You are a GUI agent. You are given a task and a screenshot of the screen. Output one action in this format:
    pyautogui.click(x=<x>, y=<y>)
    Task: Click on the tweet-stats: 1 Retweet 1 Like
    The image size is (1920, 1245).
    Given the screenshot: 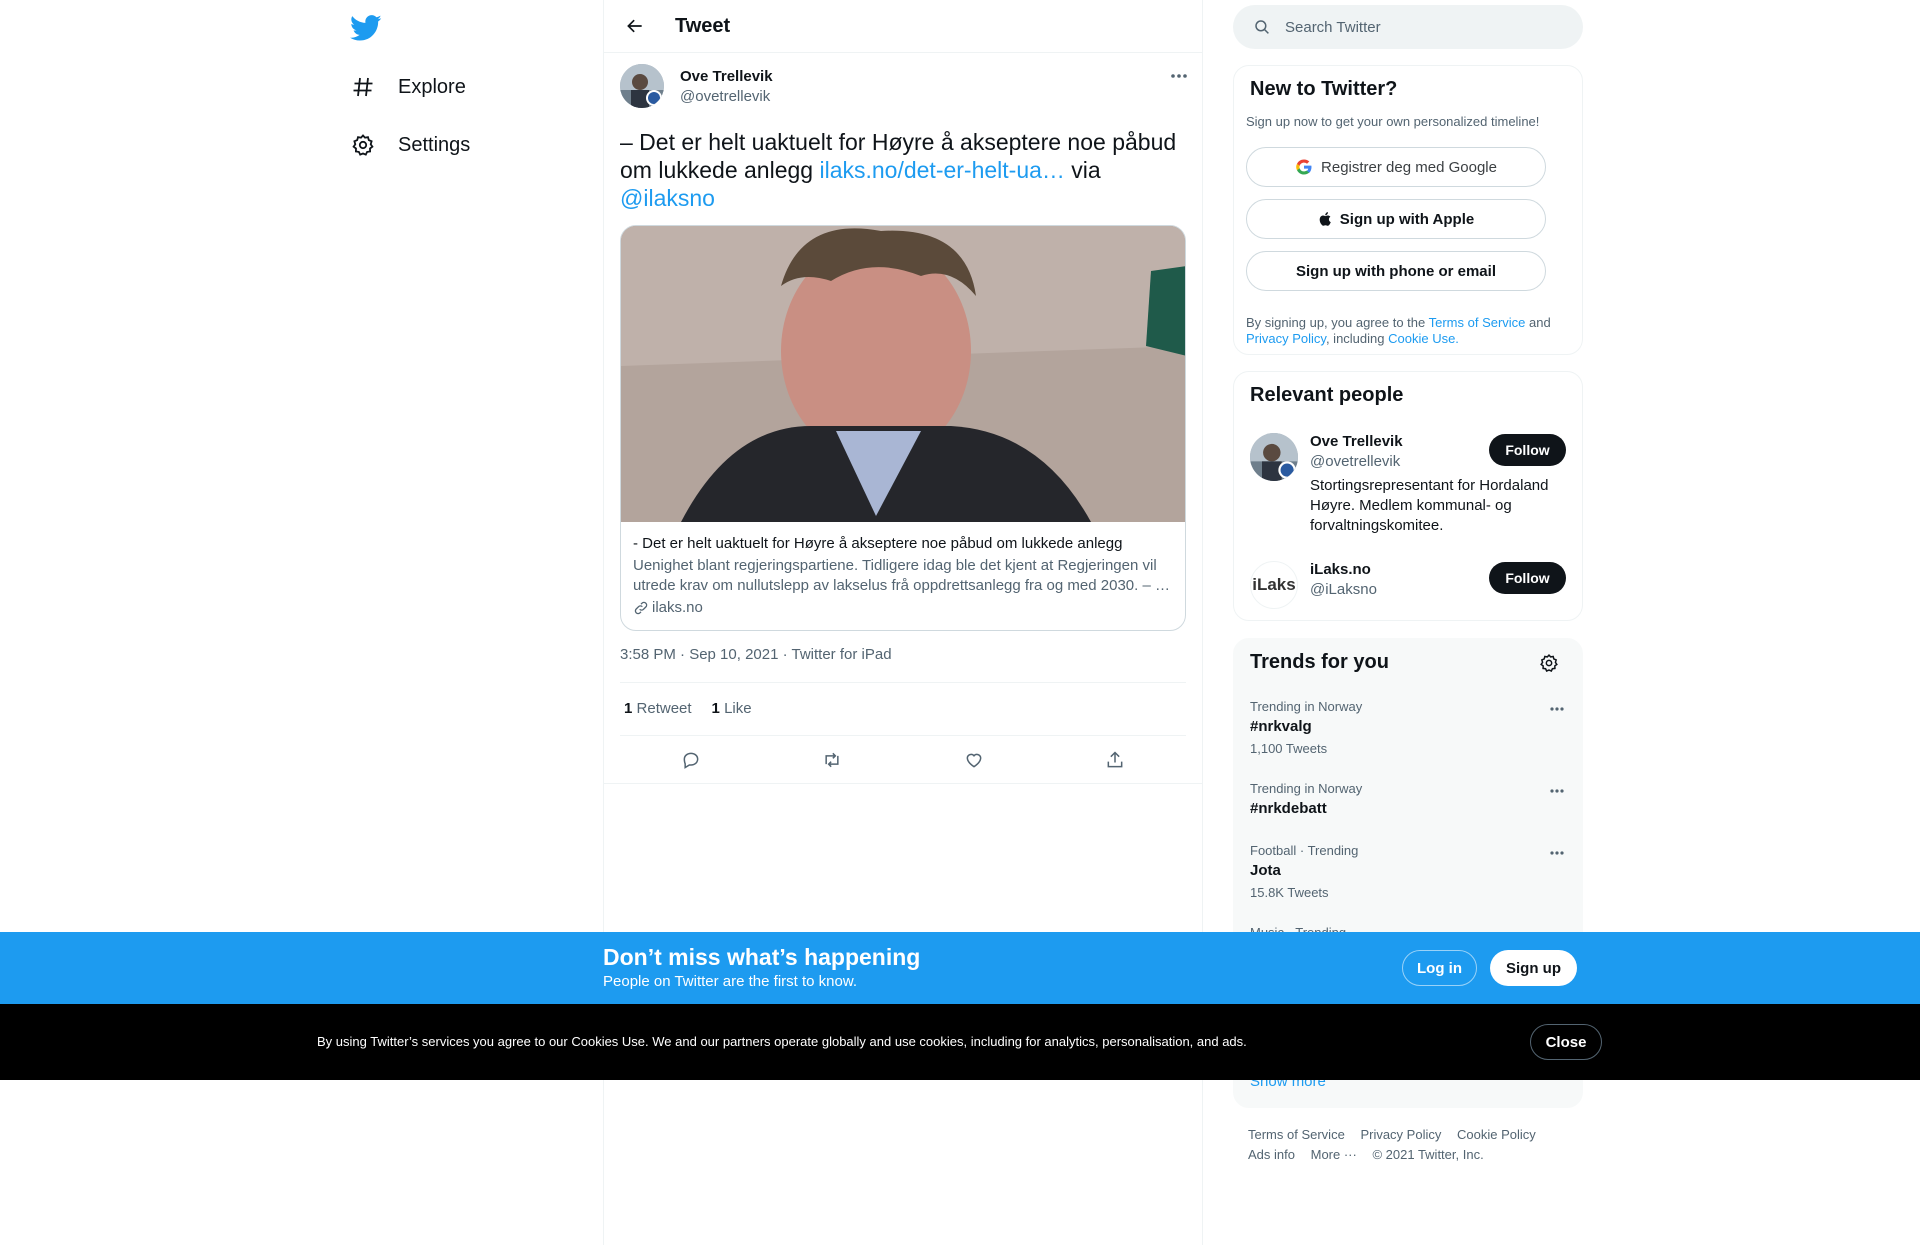 What is the action you would take?
    pyautogui.click(x=688, y=708)
    